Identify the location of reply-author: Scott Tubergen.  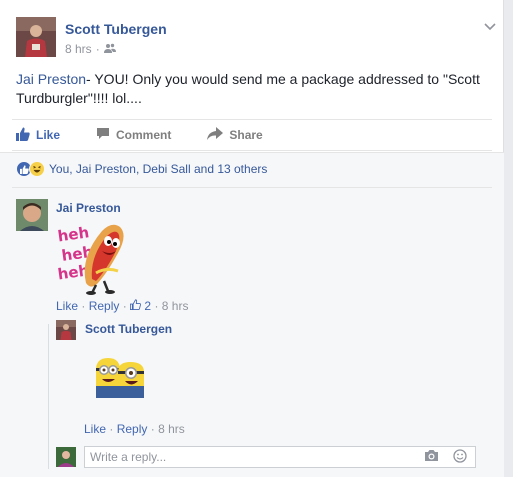
(128, 329).